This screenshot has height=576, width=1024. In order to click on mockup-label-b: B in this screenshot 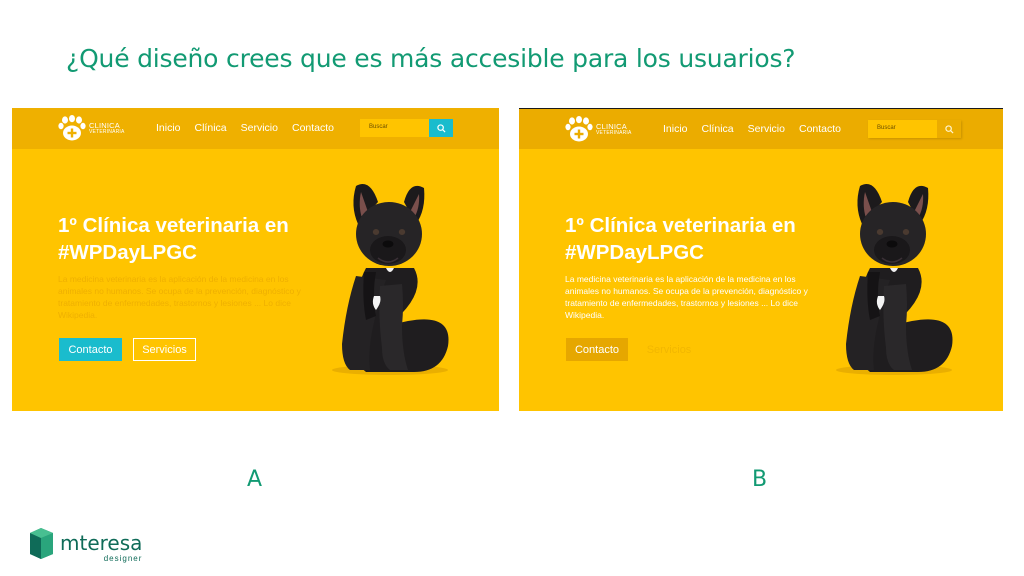, I will do `click(760, 479)`.